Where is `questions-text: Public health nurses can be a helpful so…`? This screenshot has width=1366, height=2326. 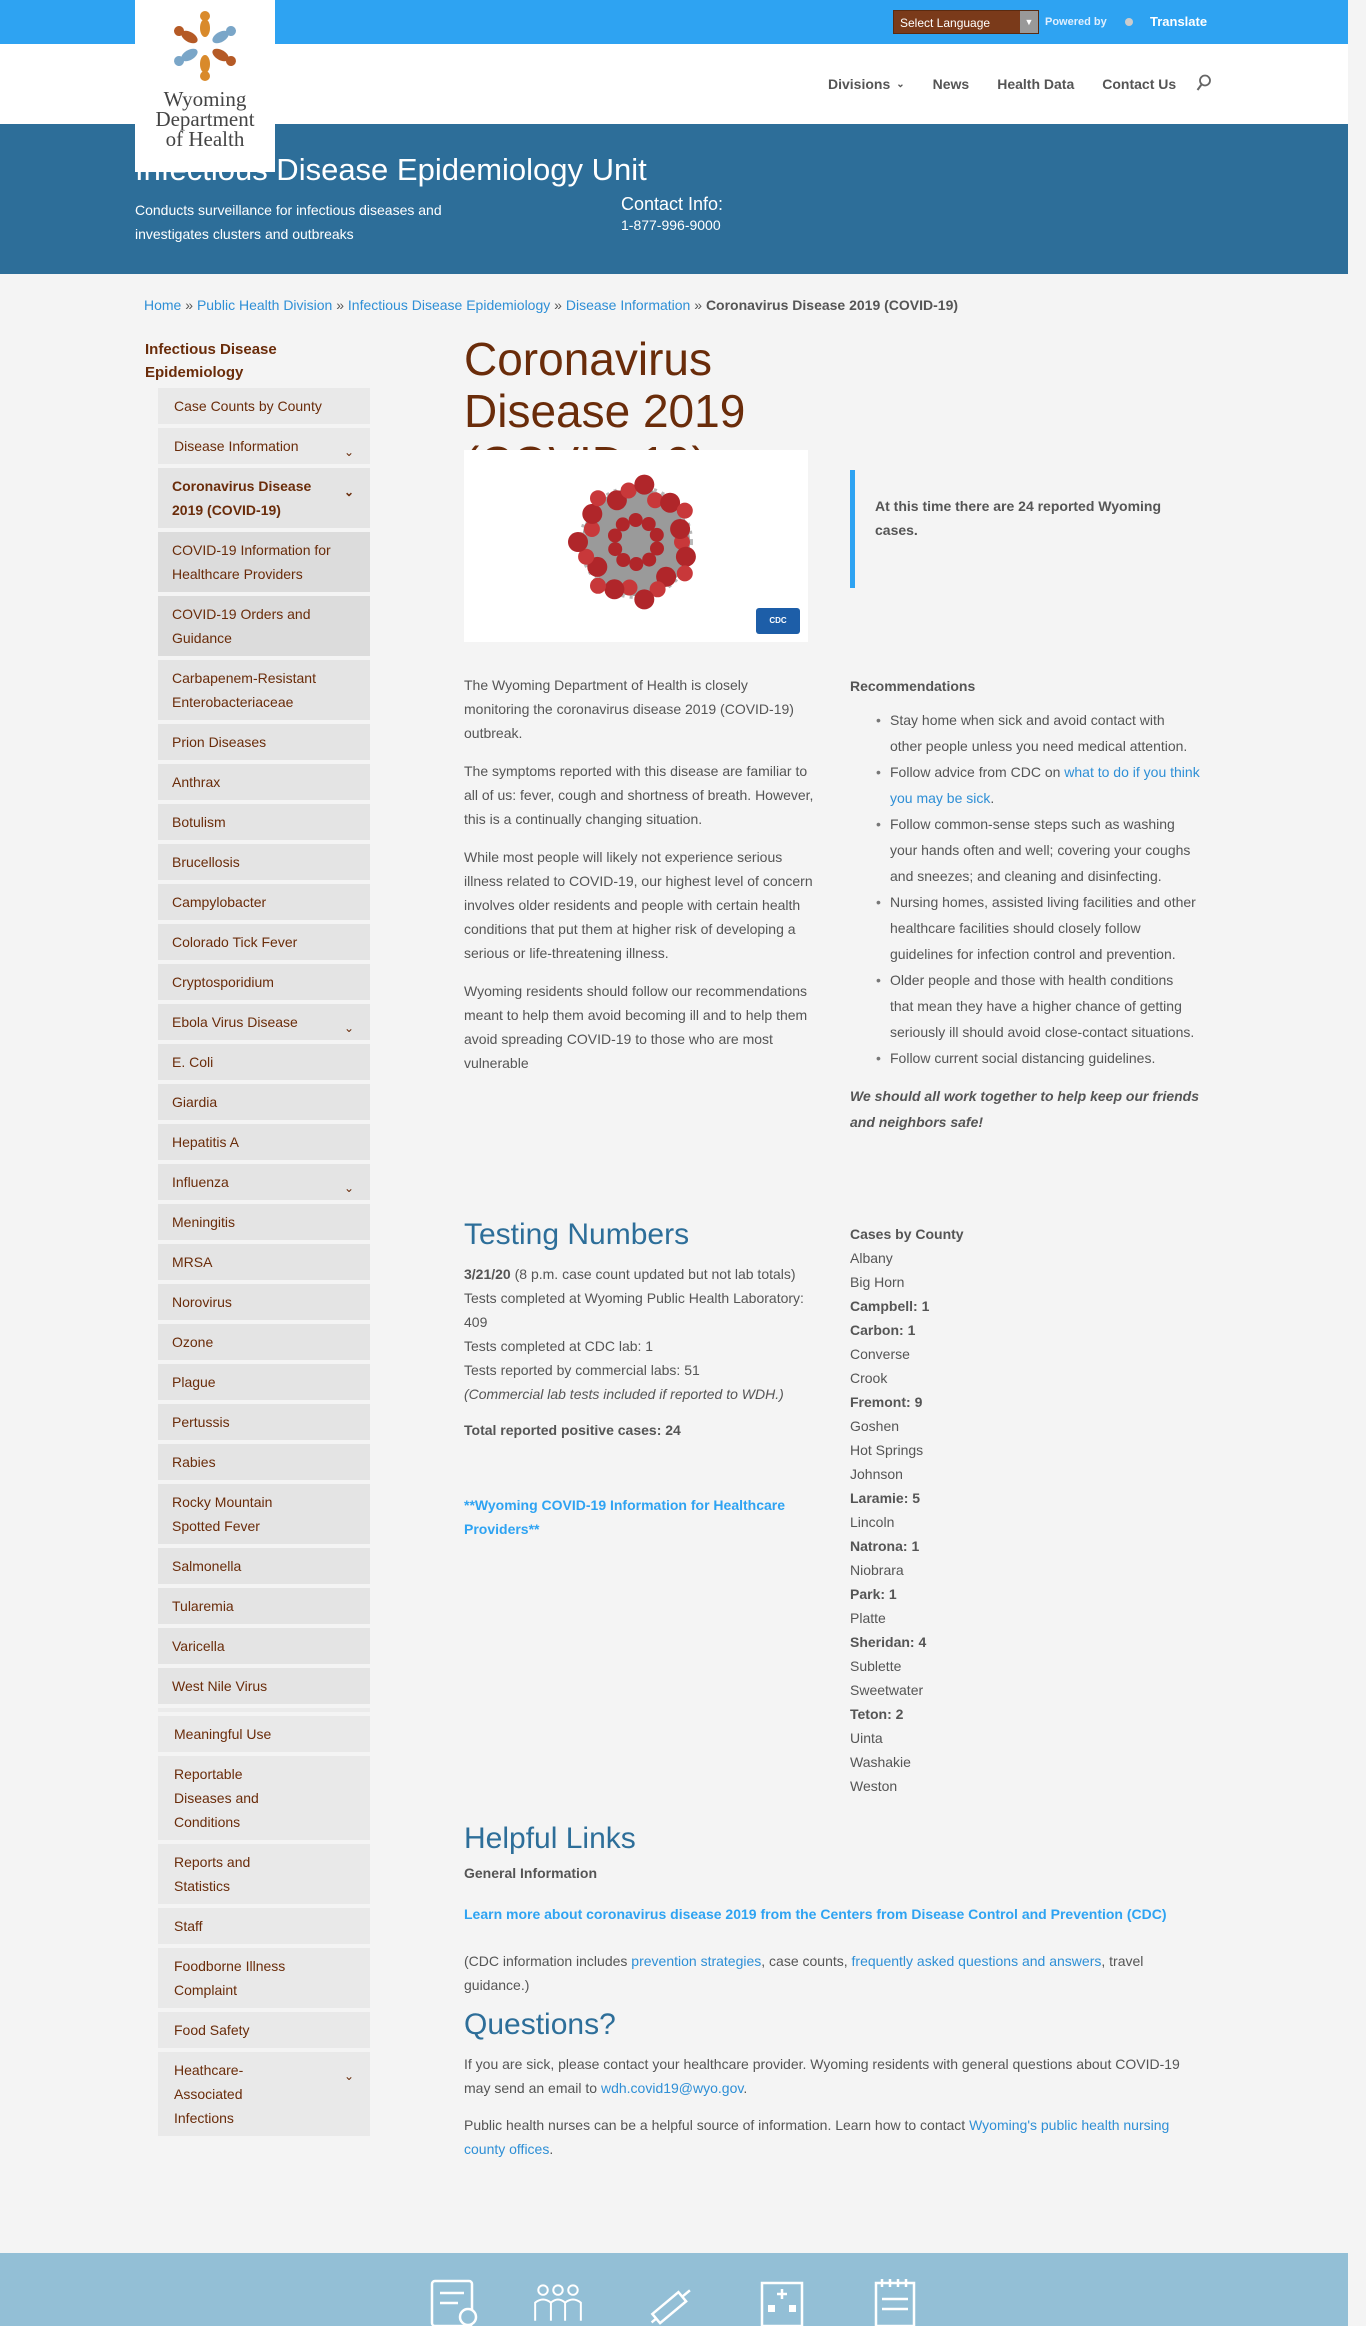
questions-text: Public health nurses can be a helpful so… is located at coordinates (717, 2125).